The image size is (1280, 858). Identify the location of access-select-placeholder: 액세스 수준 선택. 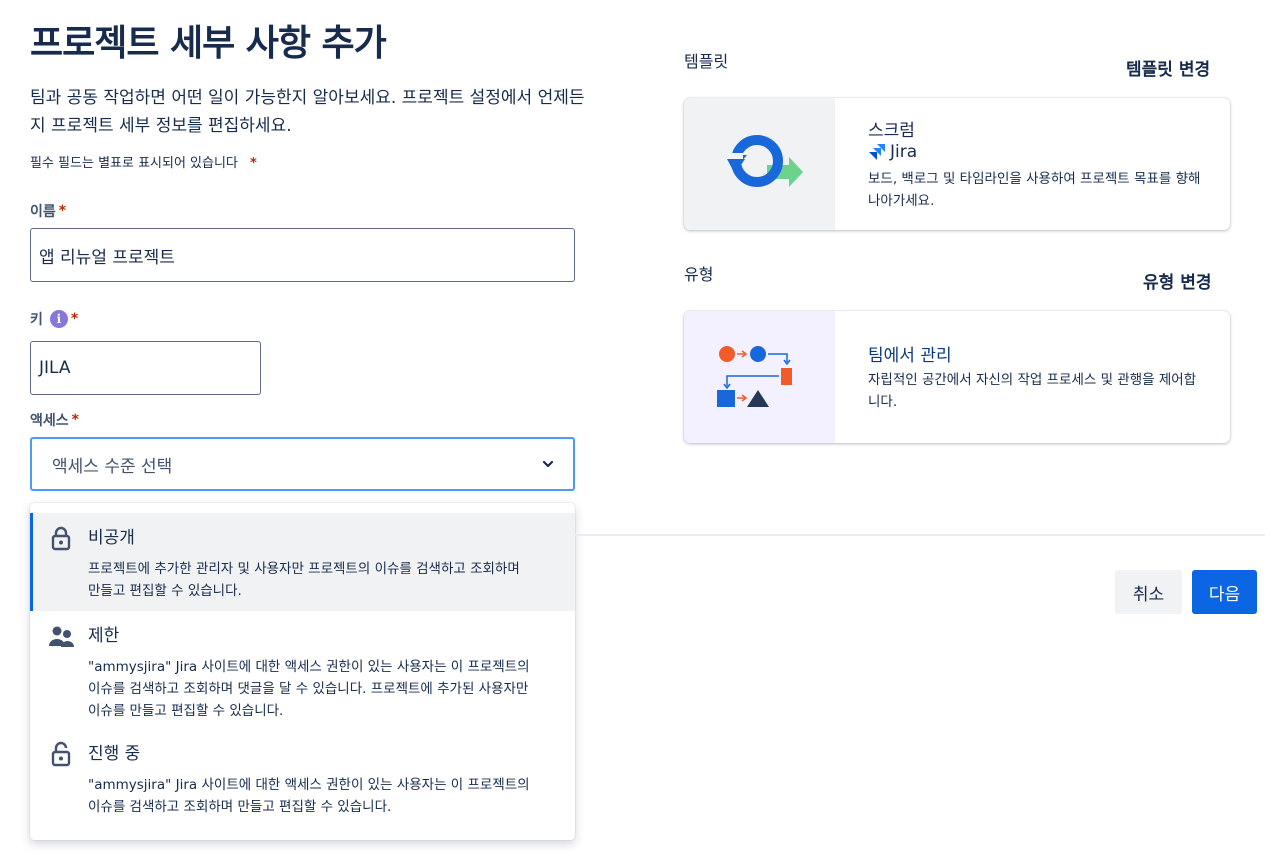
(112, 466).